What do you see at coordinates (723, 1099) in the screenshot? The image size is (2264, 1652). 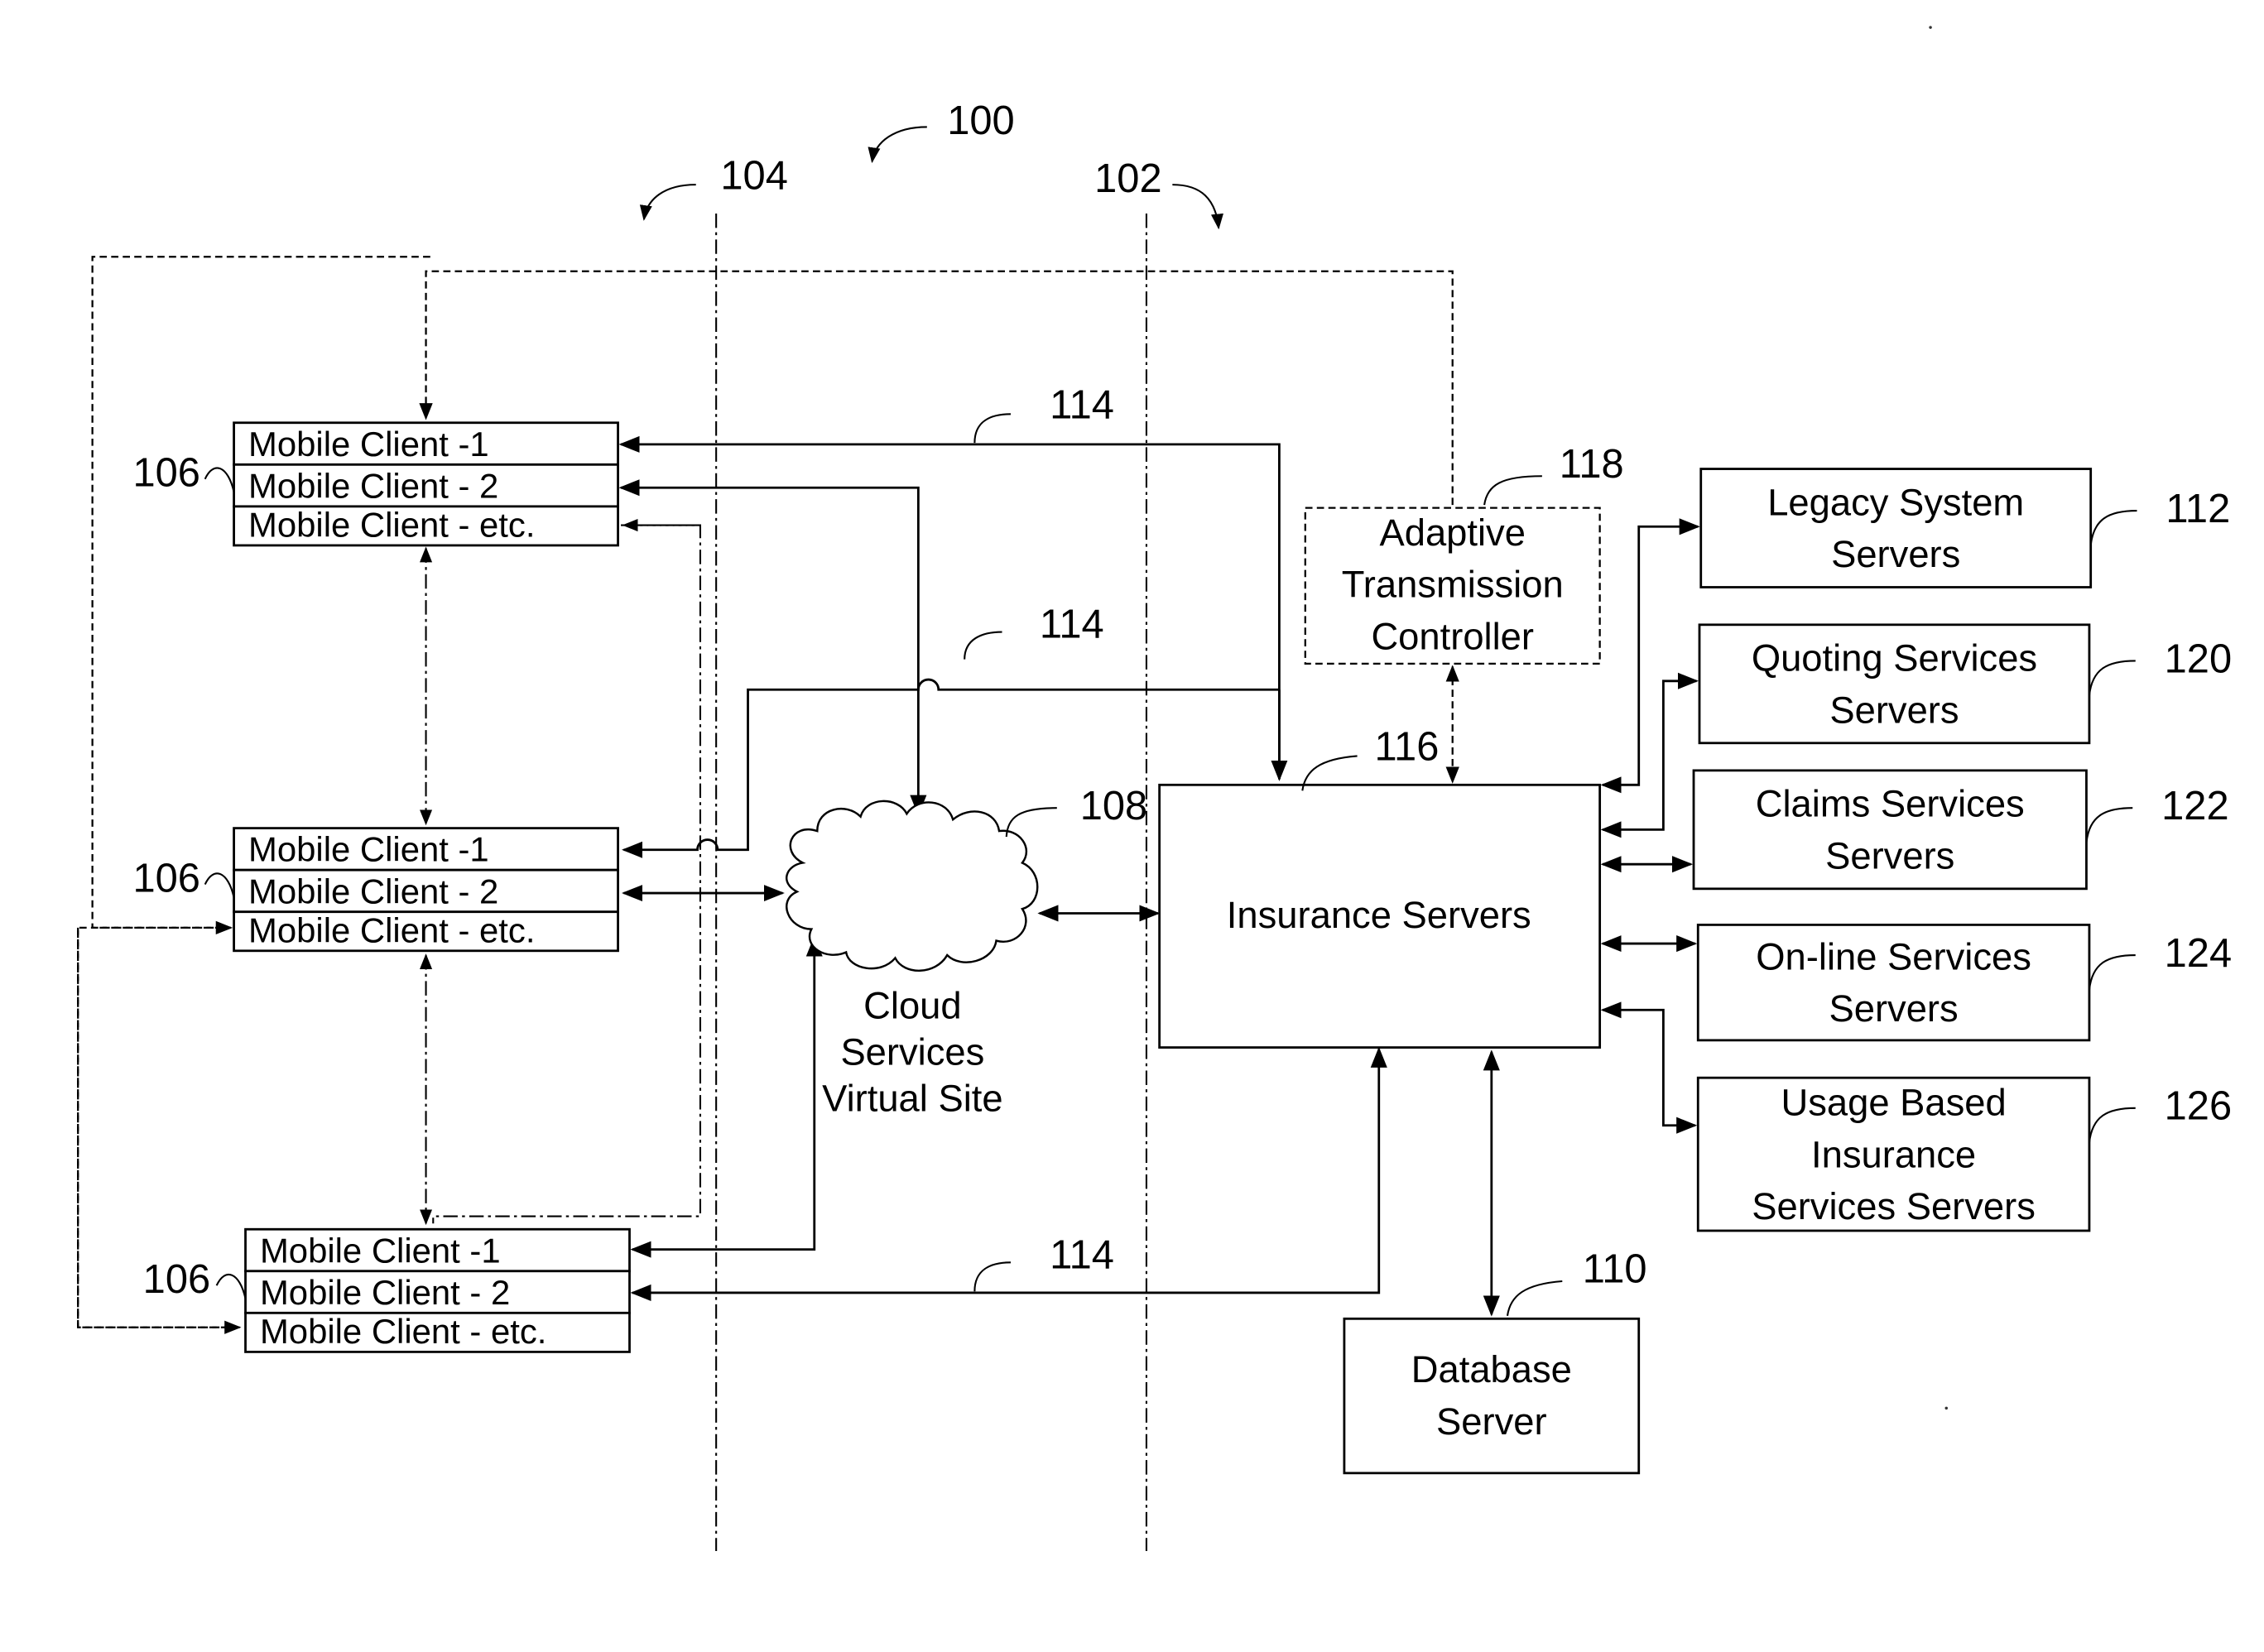 I see `connection-cloud-to-group3-client1` at bounding box center [723, 1099].